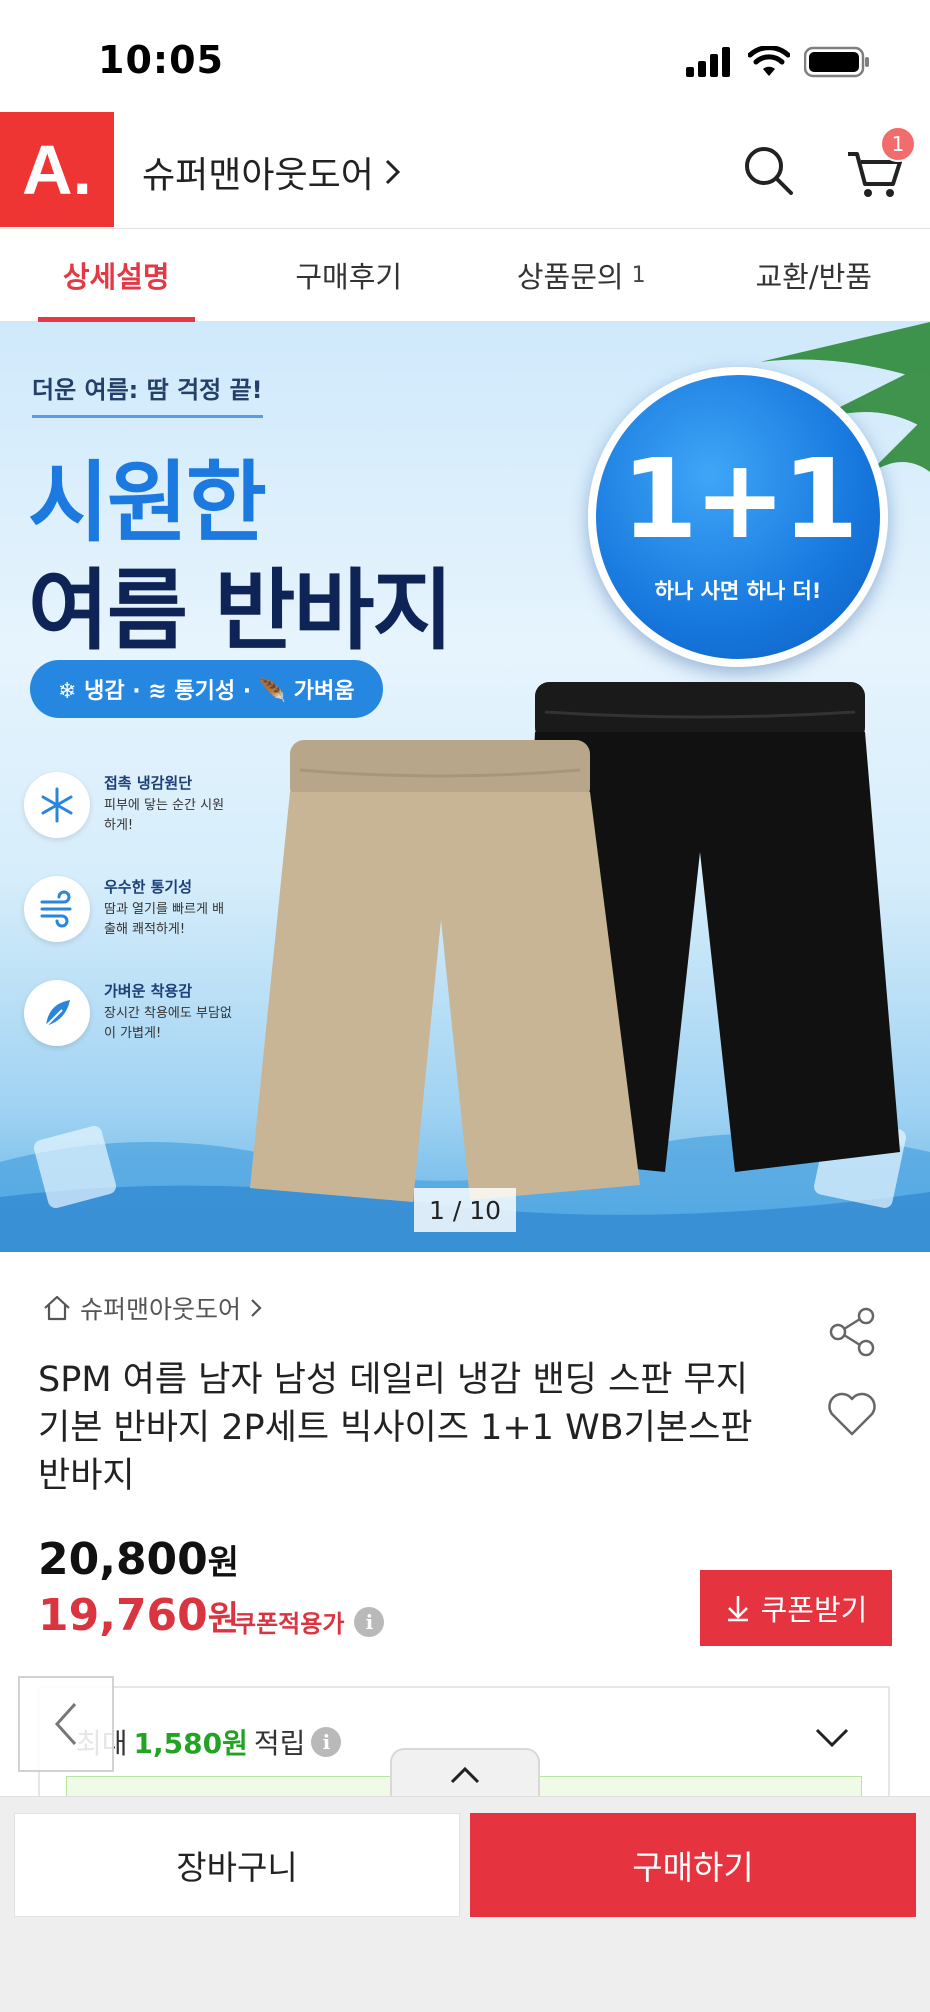 Image resolution: width=930 pixels, height=2012 pixels. I want to click on signal-icon, so click(708, 62).